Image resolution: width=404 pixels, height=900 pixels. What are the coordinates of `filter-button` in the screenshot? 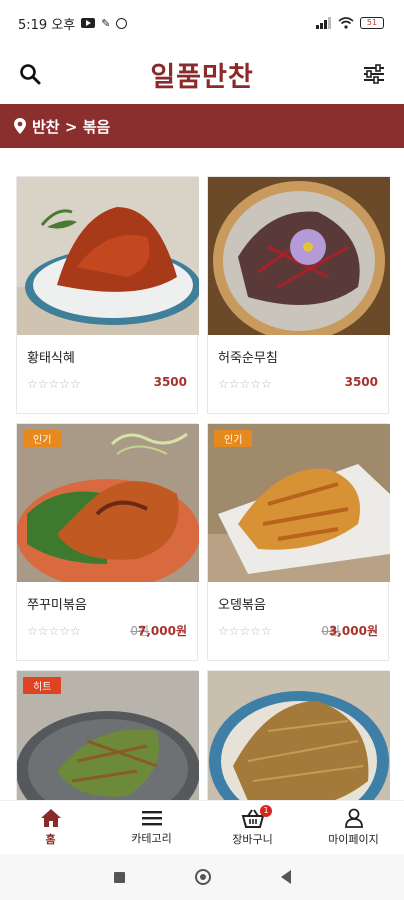 It's located at (374, 74).